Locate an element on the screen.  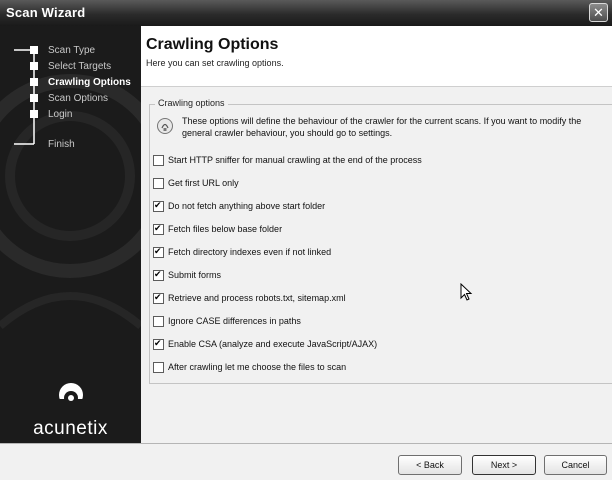
logo-text: acunetix is located at coordinates (70, 428).